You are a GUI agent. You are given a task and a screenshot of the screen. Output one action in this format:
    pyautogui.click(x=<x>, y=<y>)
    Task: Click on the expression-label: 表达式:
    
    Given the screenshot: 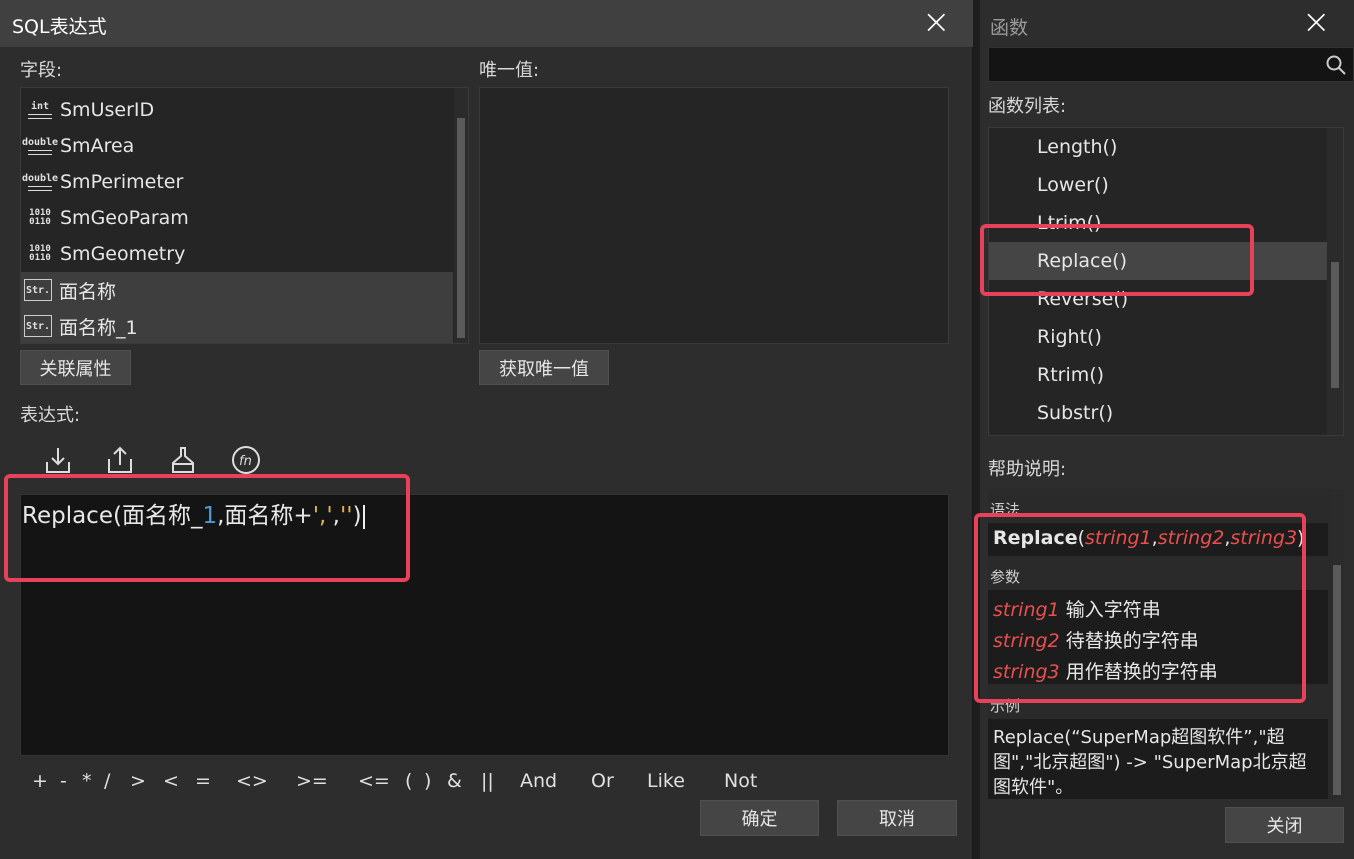 What is the action you would take?
    pyautogui.click(x=50, y=415)
    